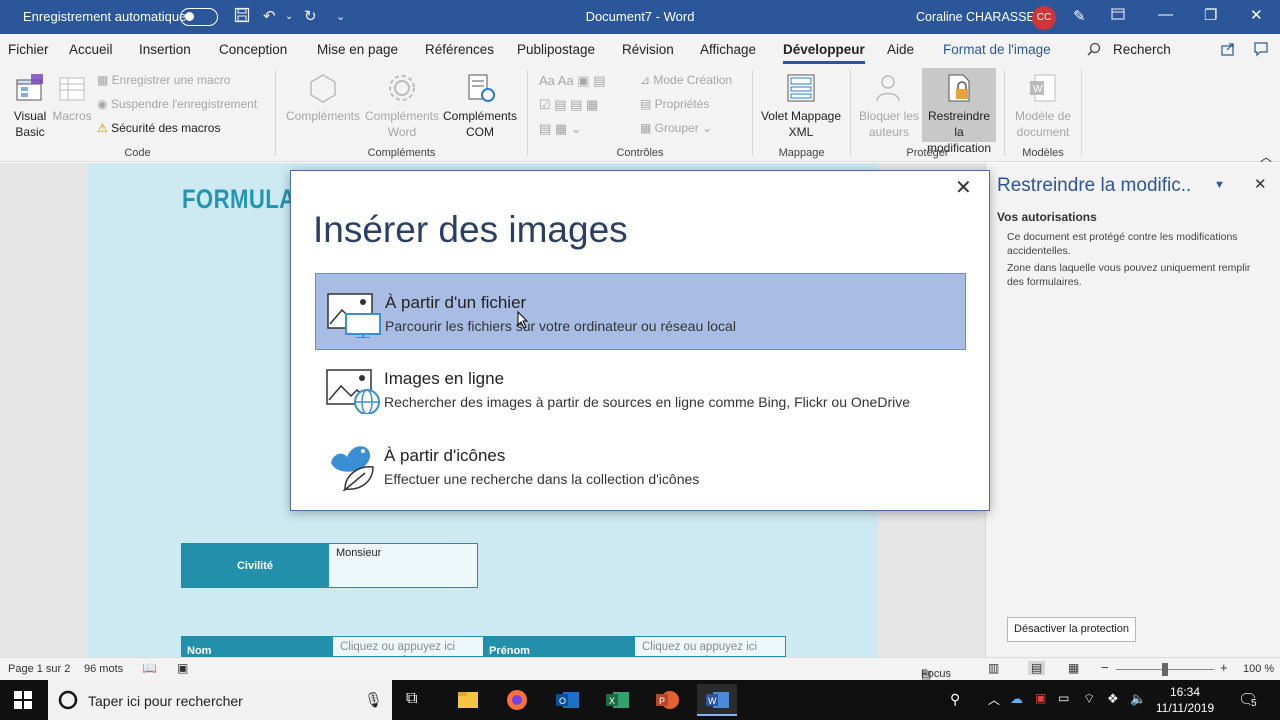 This screenshot has width=1280, height=720. I want to click on search-icon, so click(1094, 50).